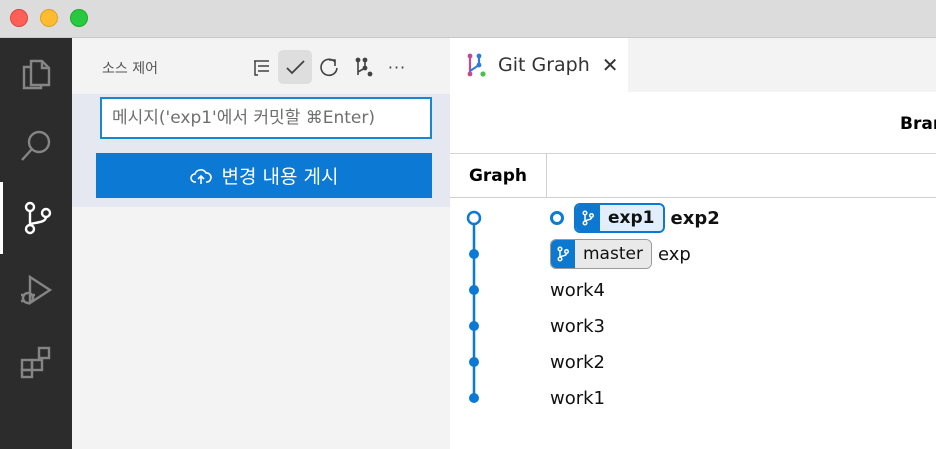 The width and height of the screenshot is (936, 449). I want to click on tree-view-icon, so click(261, 67).